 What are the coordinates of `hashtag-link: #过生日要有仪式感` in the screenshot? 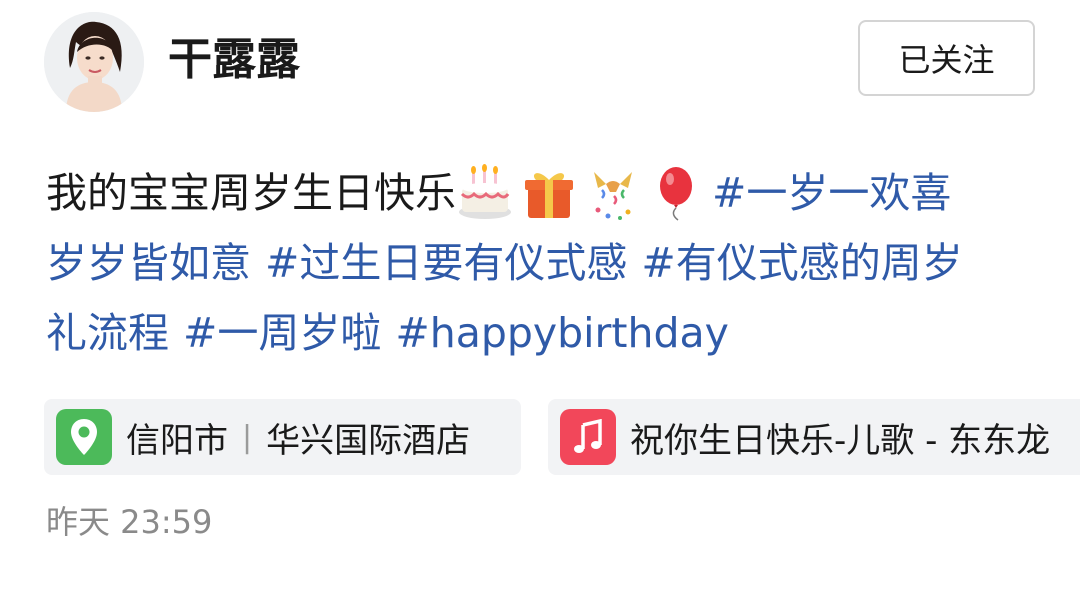 It's located at (446, 263).